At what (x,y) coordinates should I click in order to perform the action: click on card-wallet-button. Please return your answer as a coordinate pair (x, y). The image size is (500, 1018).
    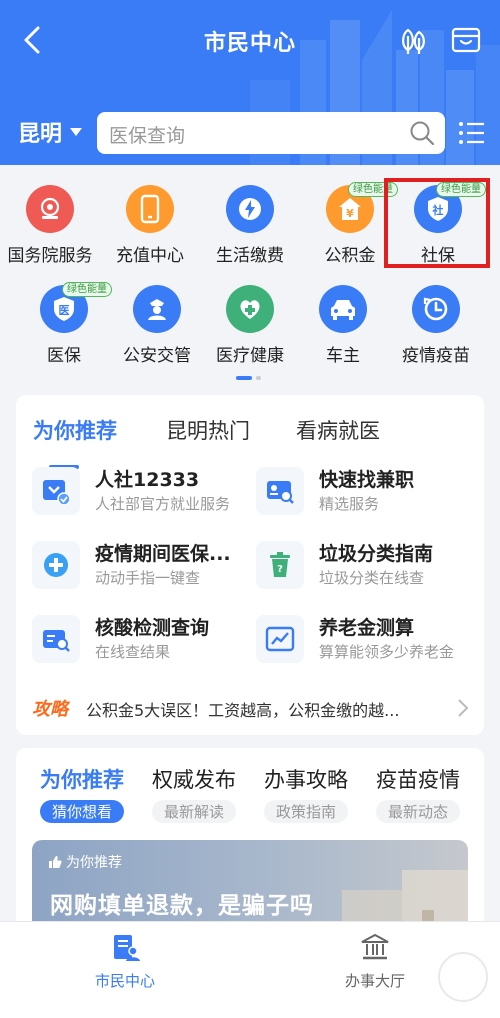
    Looking at the image, I should click on (466, 40).